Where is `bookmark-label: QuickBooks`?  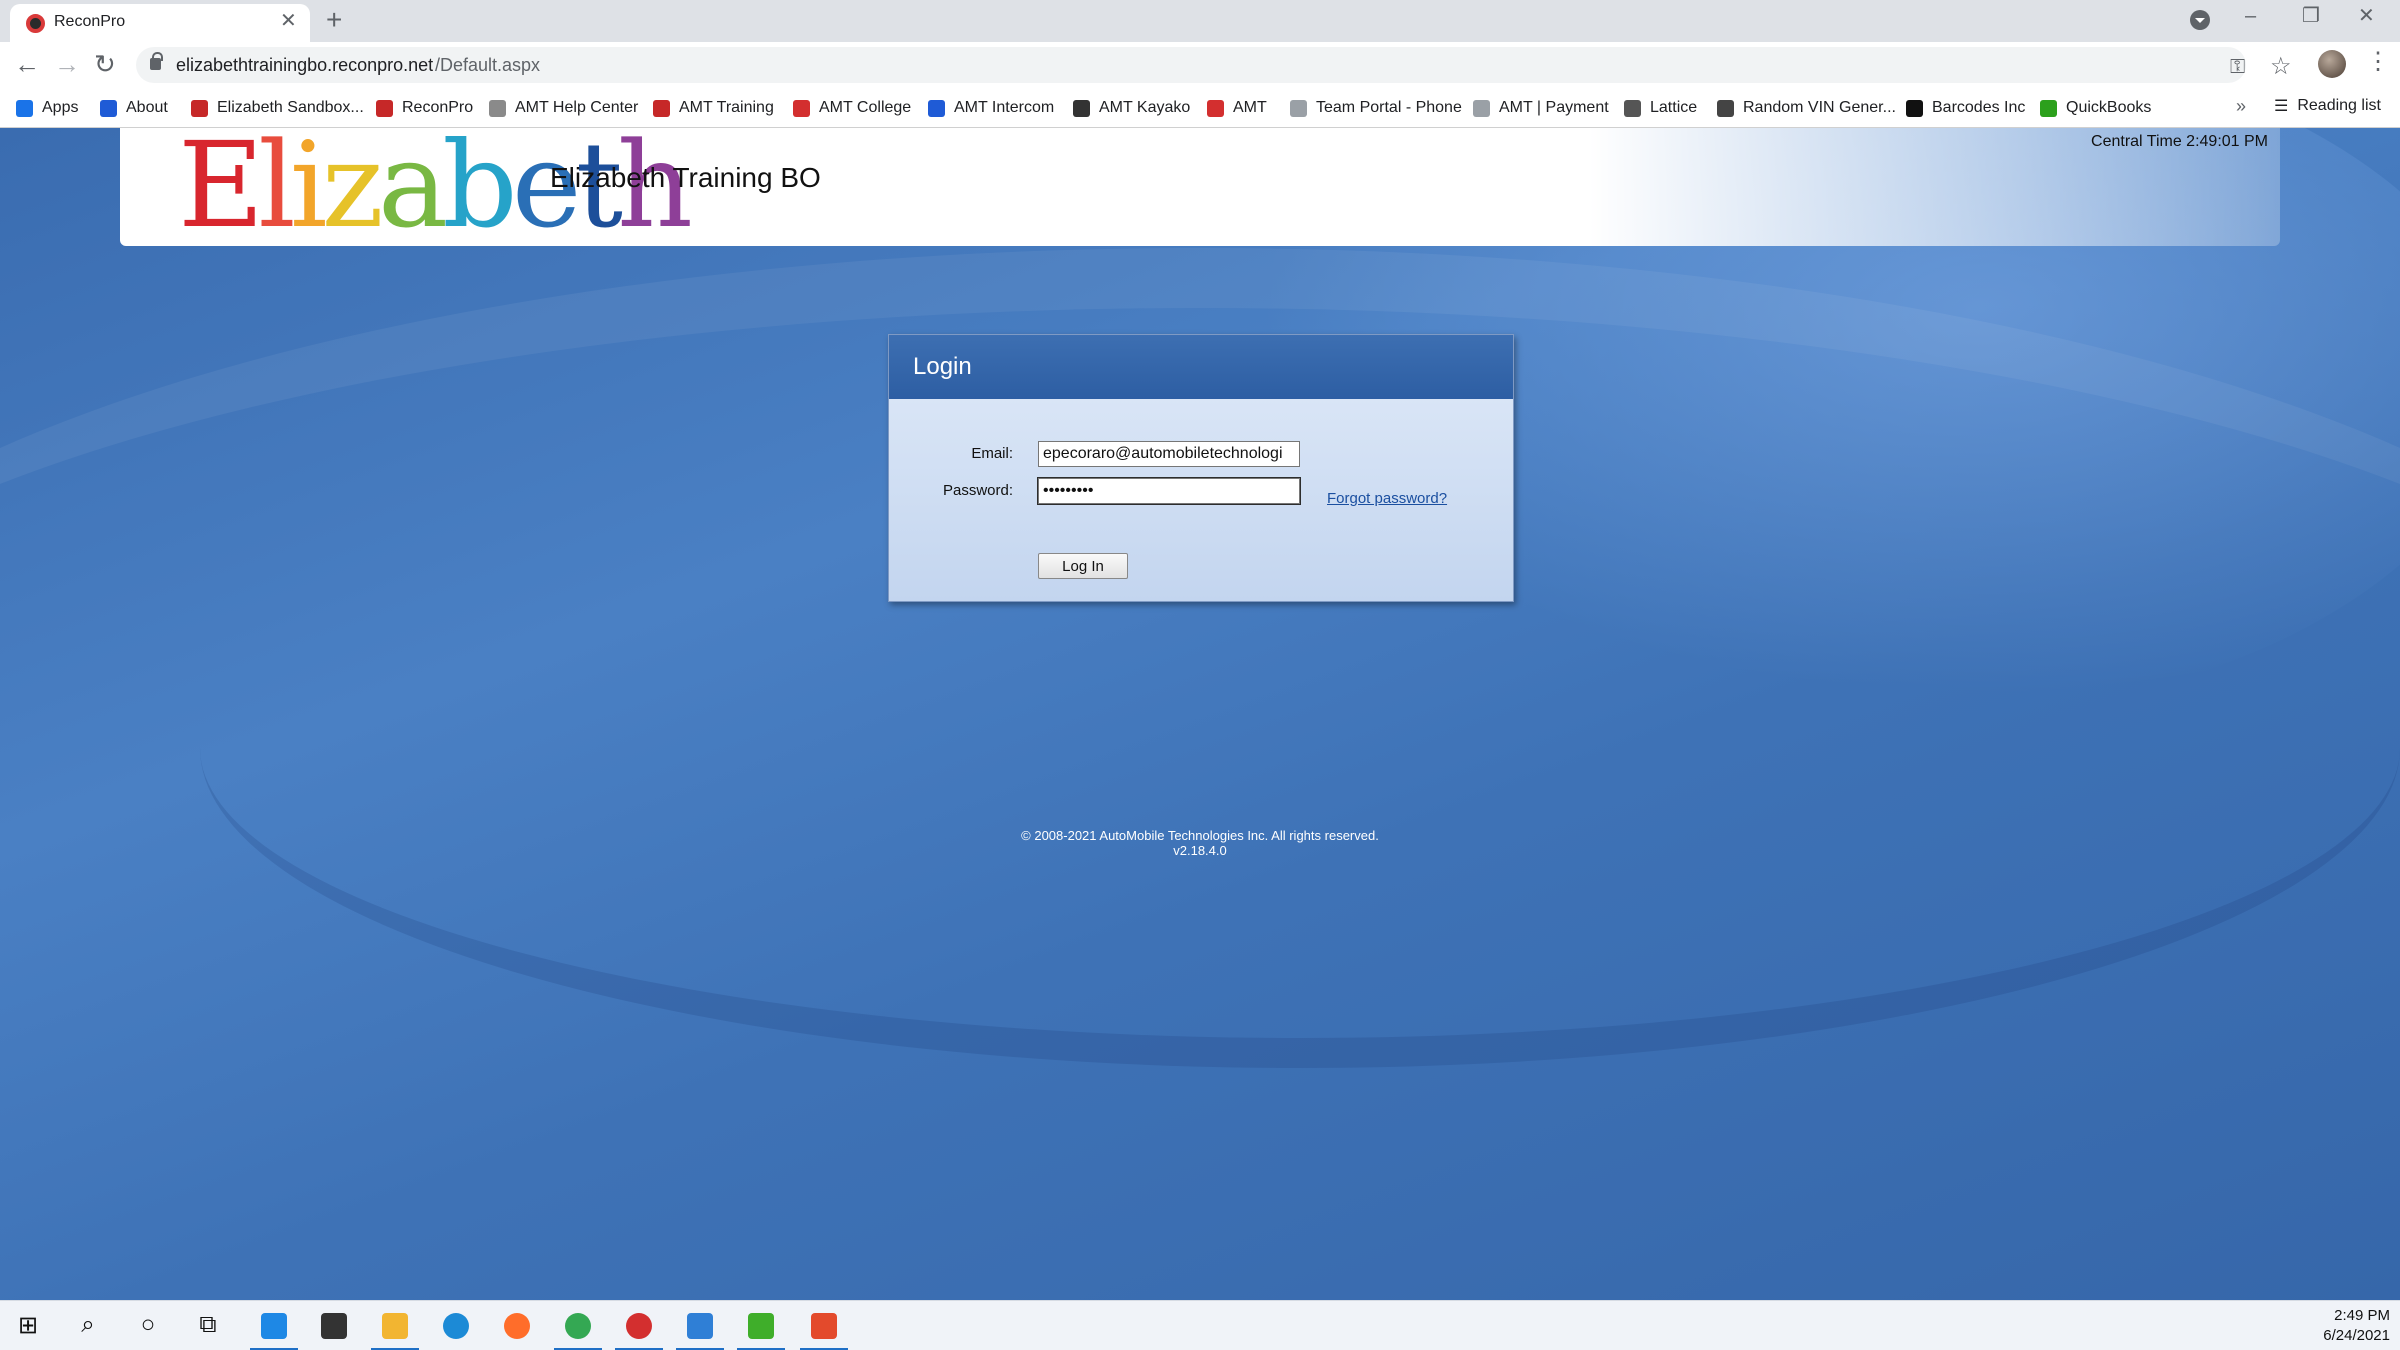 bookmark-label: QuickBooks is located at coordinates (2109, 107).